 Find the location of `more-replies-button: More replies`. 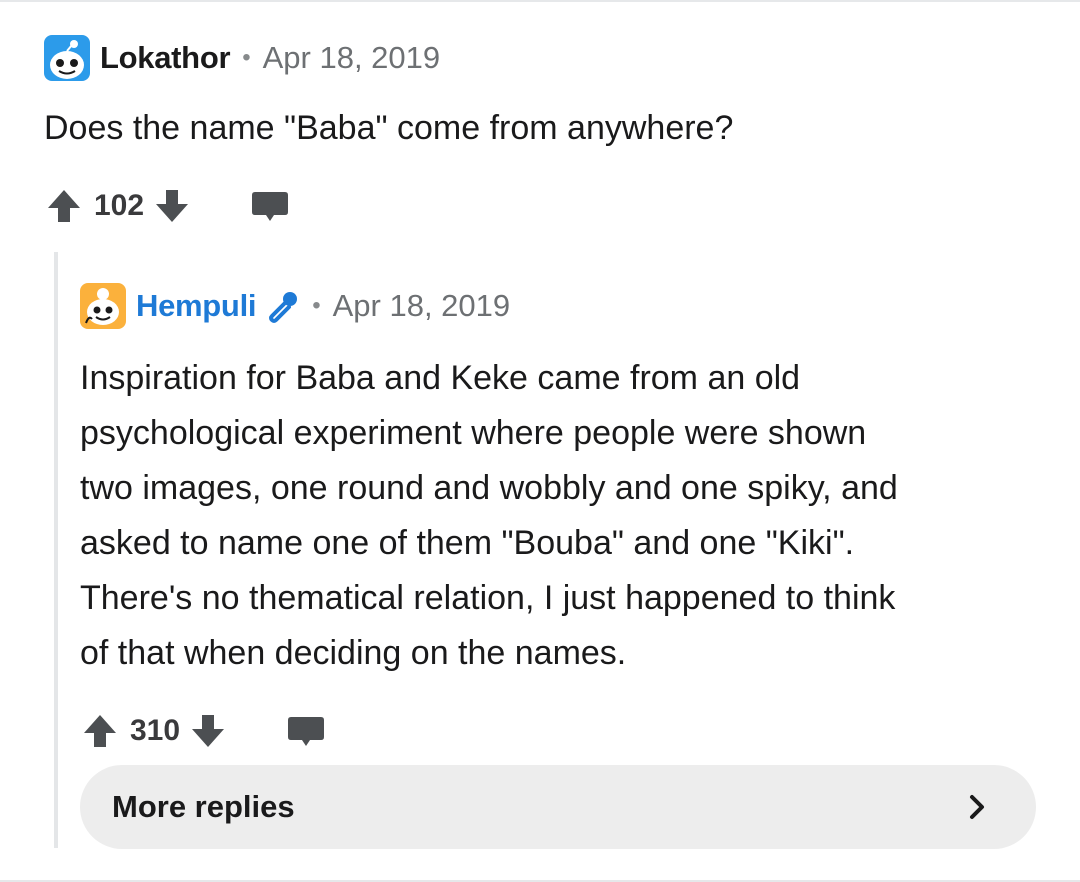

more-replies-button: More replies is located at coordinates (558, 807).